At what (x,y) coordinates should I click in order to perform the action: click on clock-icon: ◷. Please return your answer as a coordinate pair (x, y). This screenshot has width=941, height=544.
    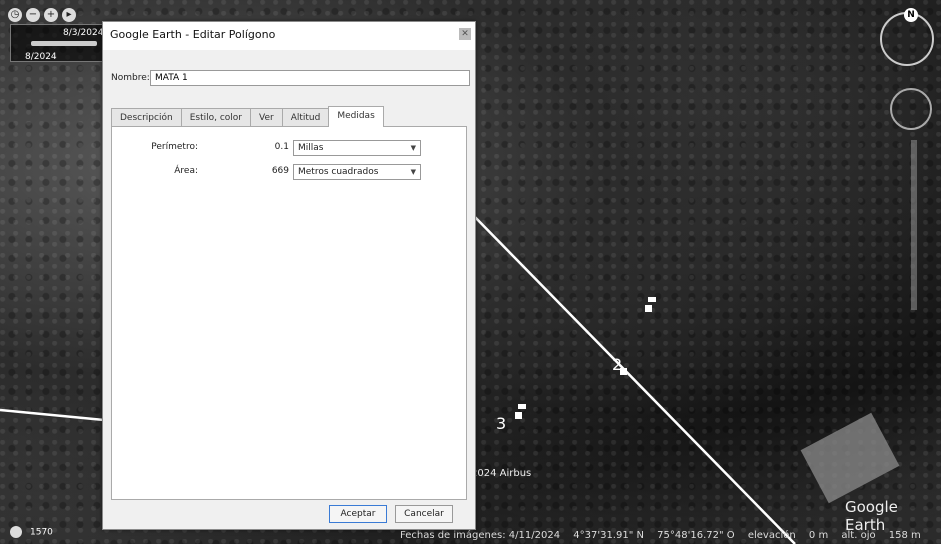
    Looking at the image, I should click on (15, 15).